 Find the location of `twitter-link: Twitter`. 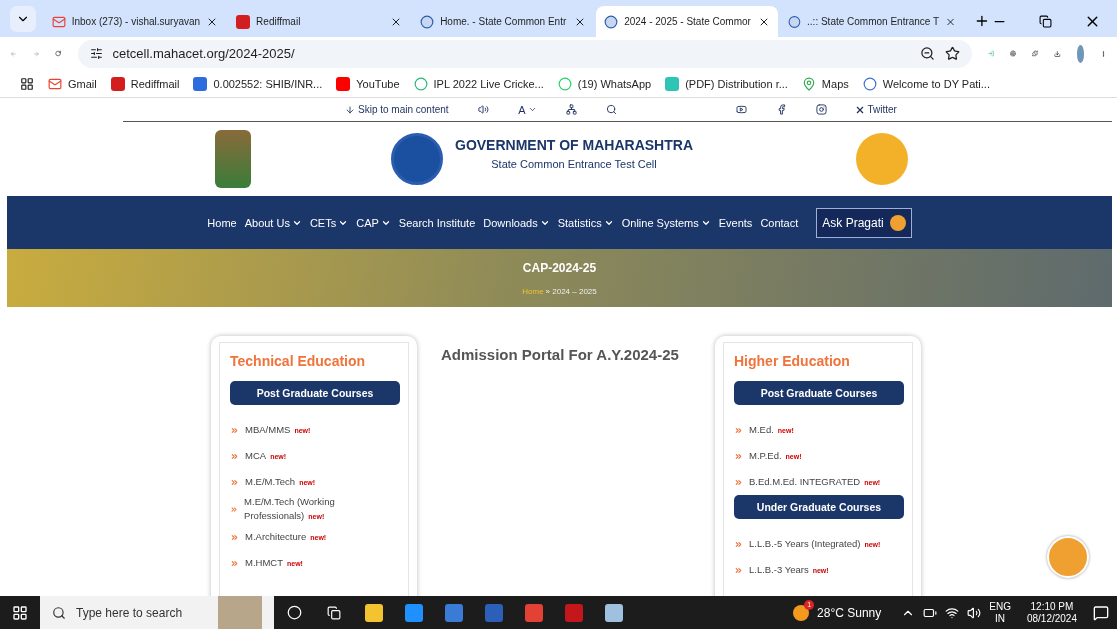

twitter-link: Twitter is located at coordinates (876, 109).